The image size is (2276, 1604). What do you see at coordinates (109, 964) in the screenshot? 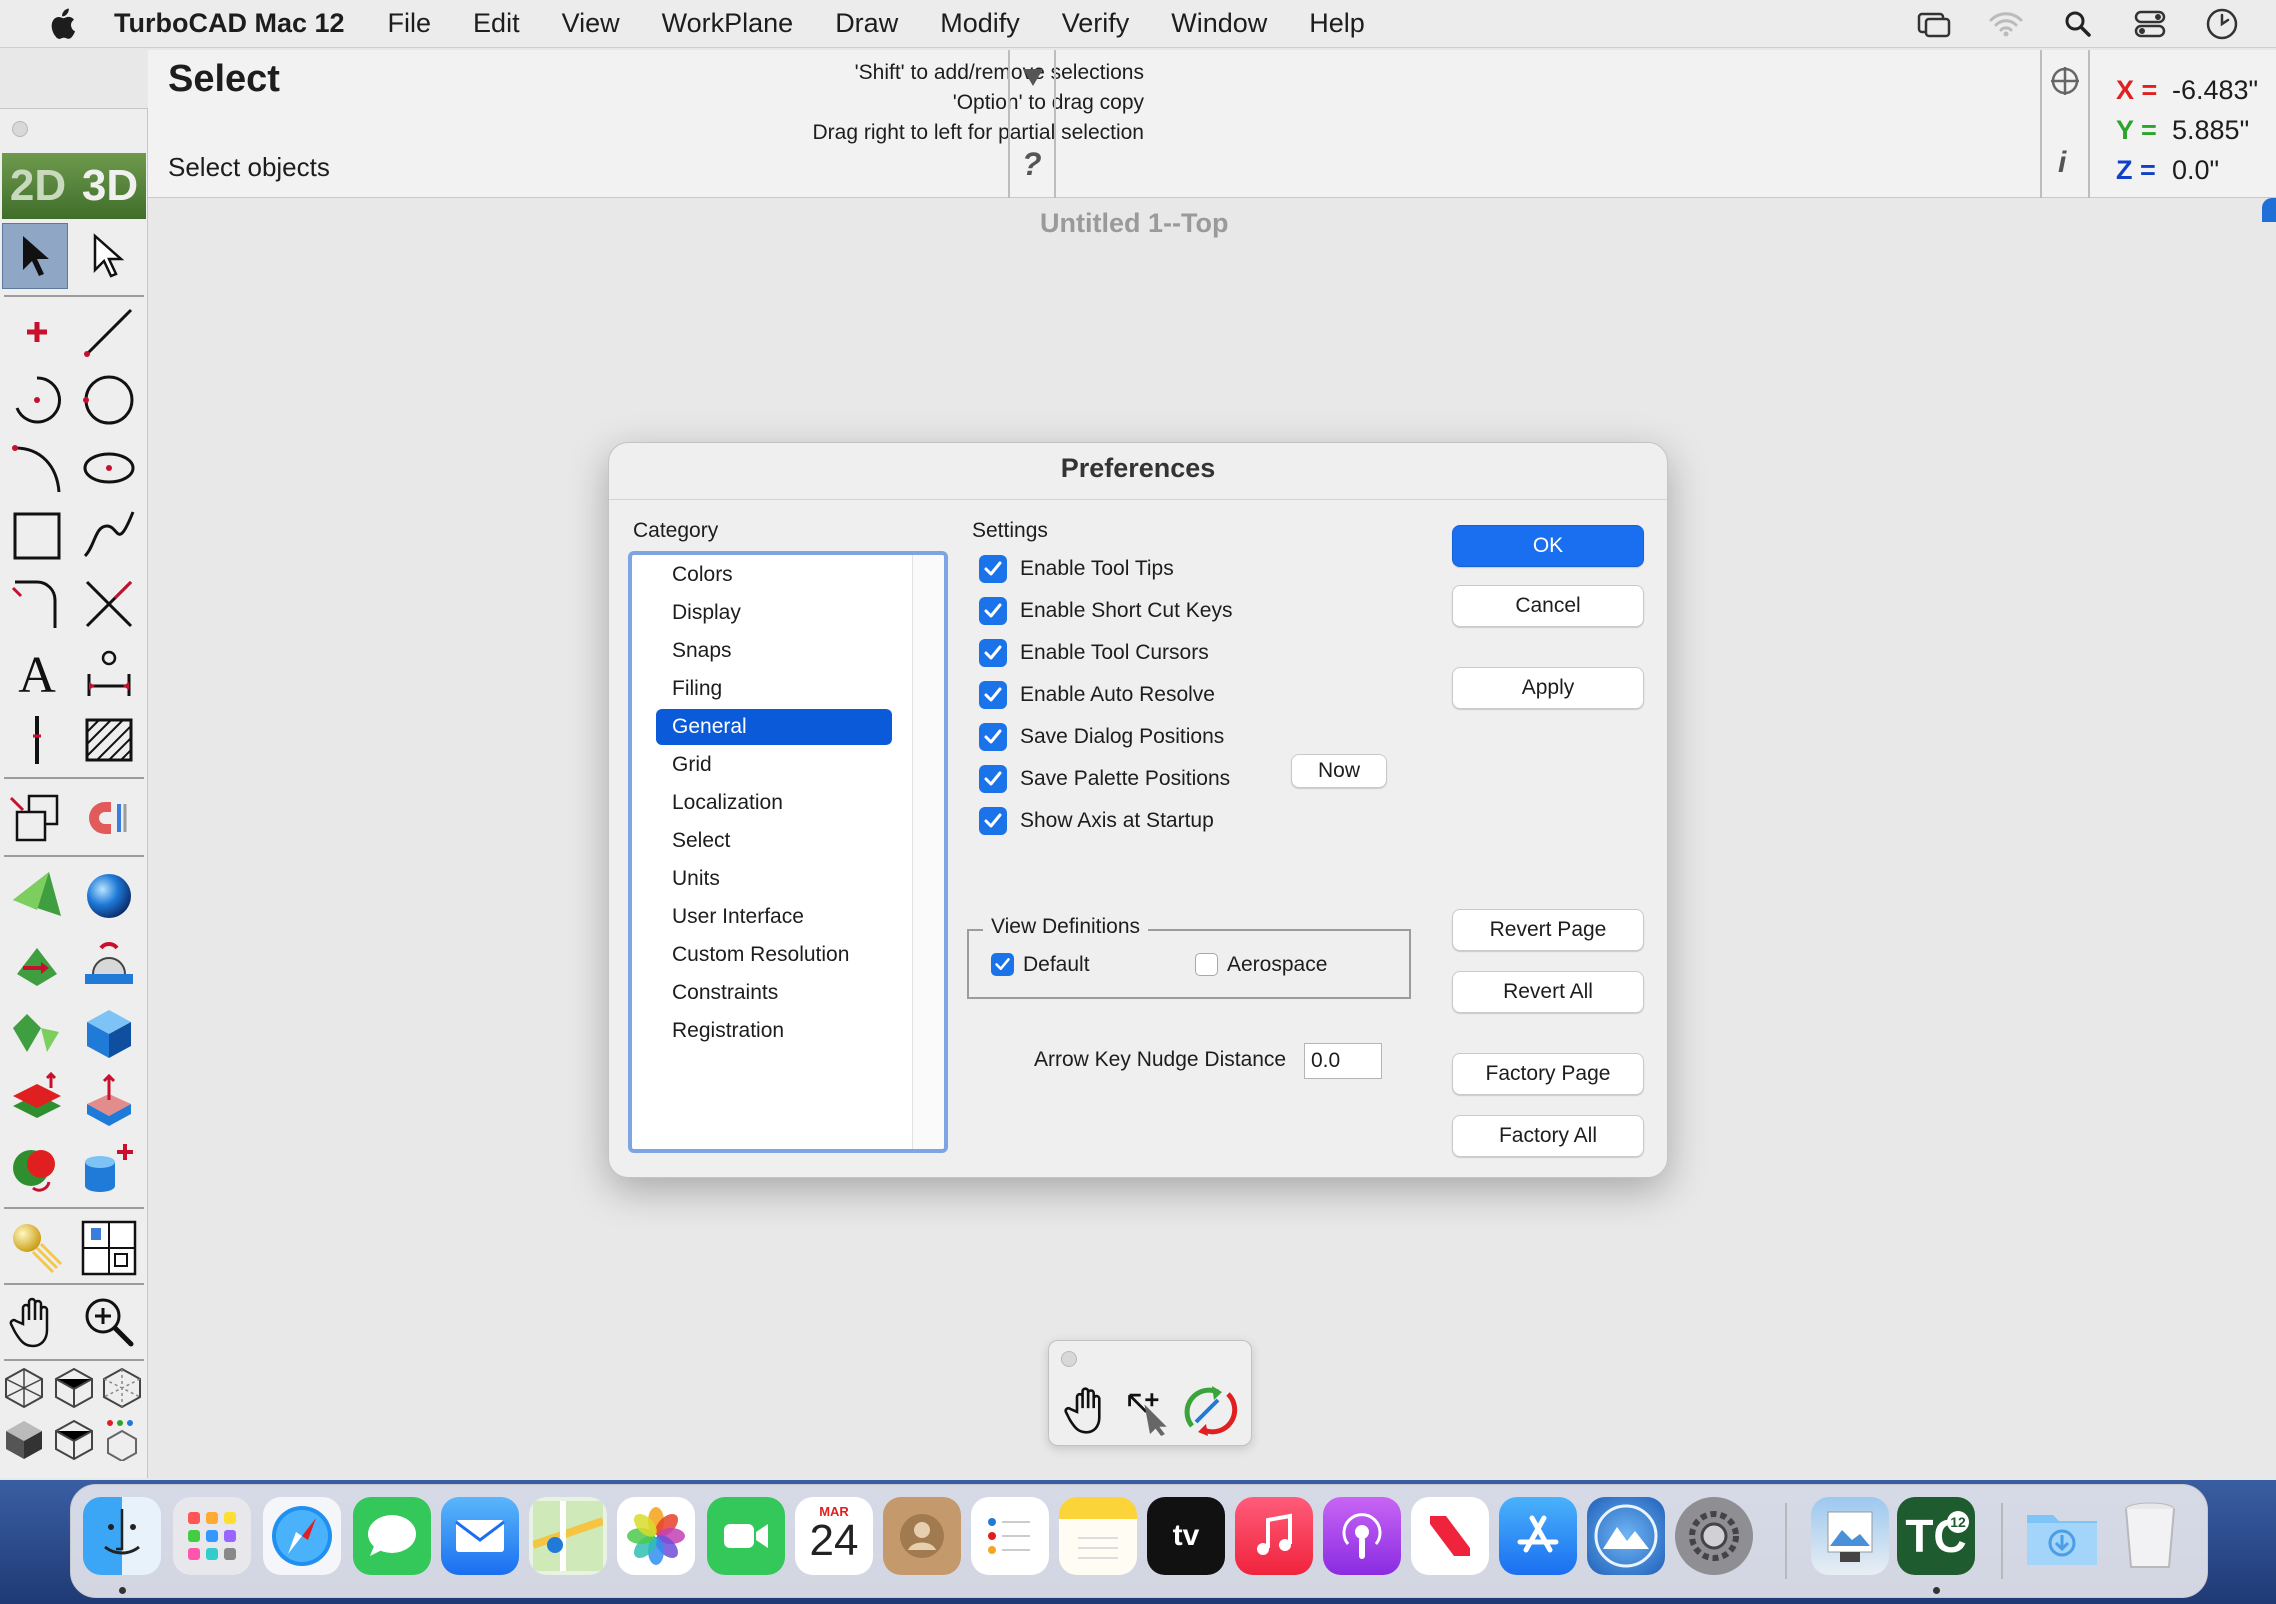
I see `revolve-tool-icon` at bounding box center [109, 964].